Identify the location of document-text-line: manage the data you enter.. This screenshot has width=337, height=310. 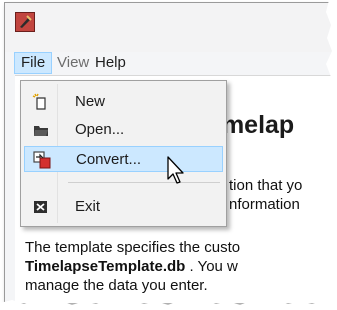
(116, 285).